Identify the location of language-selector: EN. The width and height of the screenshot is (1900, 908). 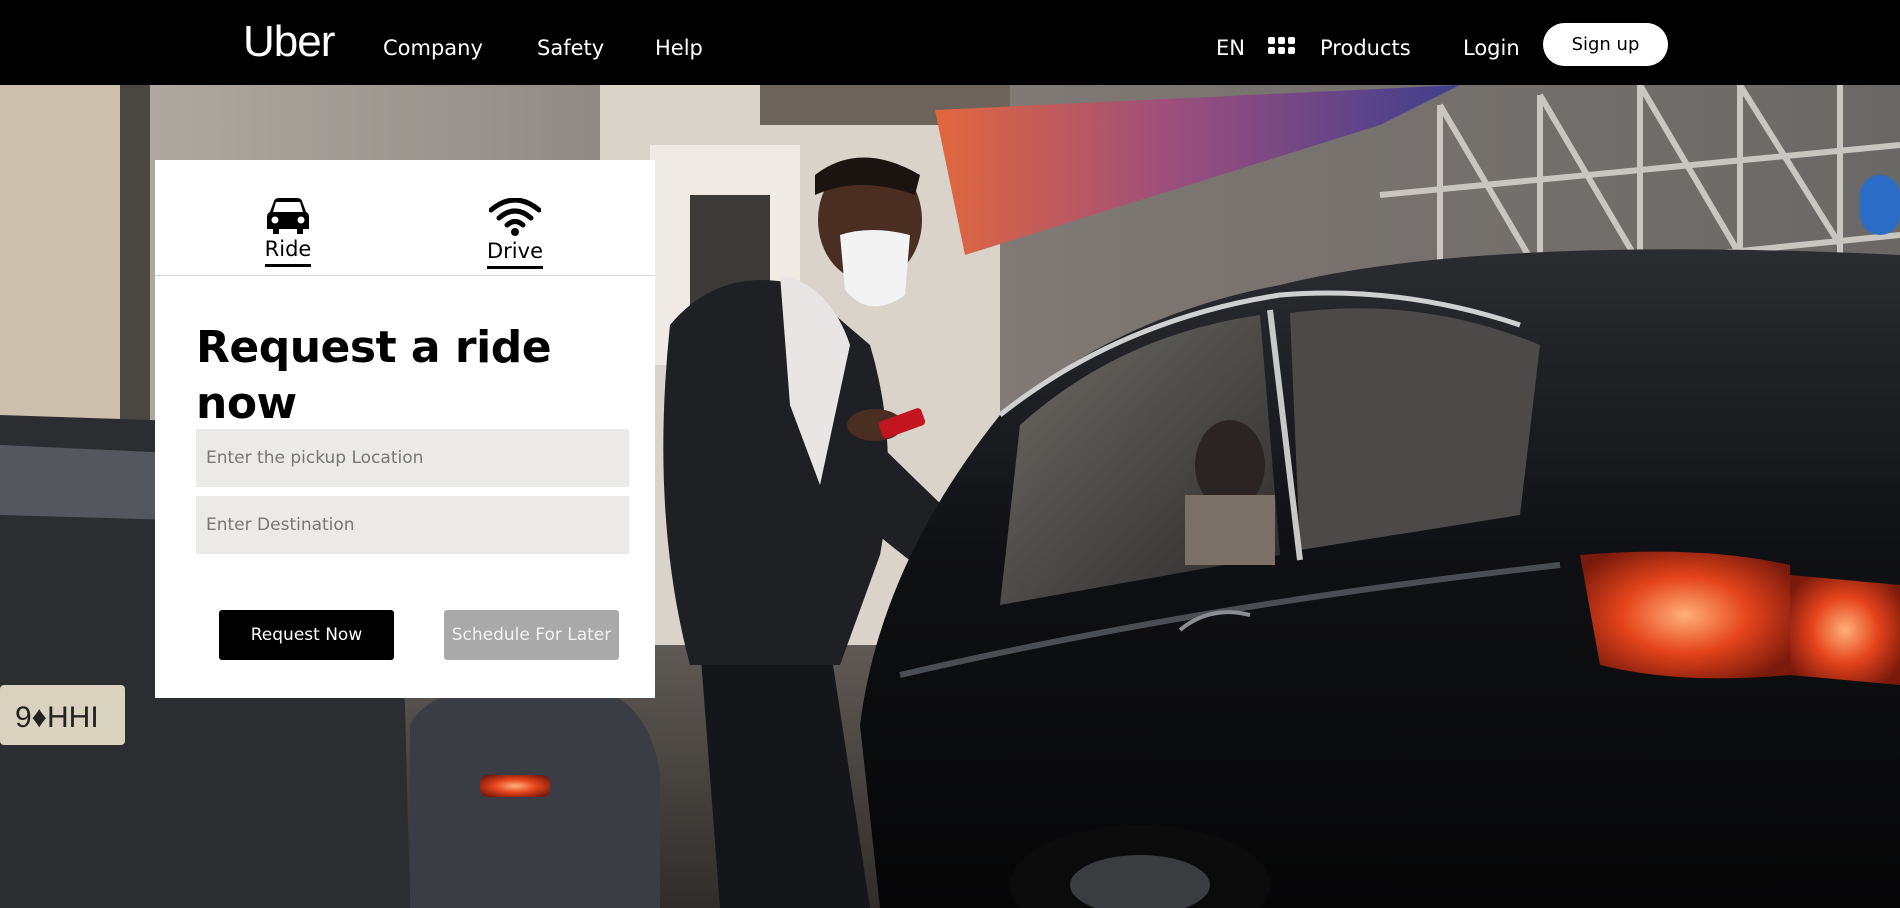
(1230, 48).